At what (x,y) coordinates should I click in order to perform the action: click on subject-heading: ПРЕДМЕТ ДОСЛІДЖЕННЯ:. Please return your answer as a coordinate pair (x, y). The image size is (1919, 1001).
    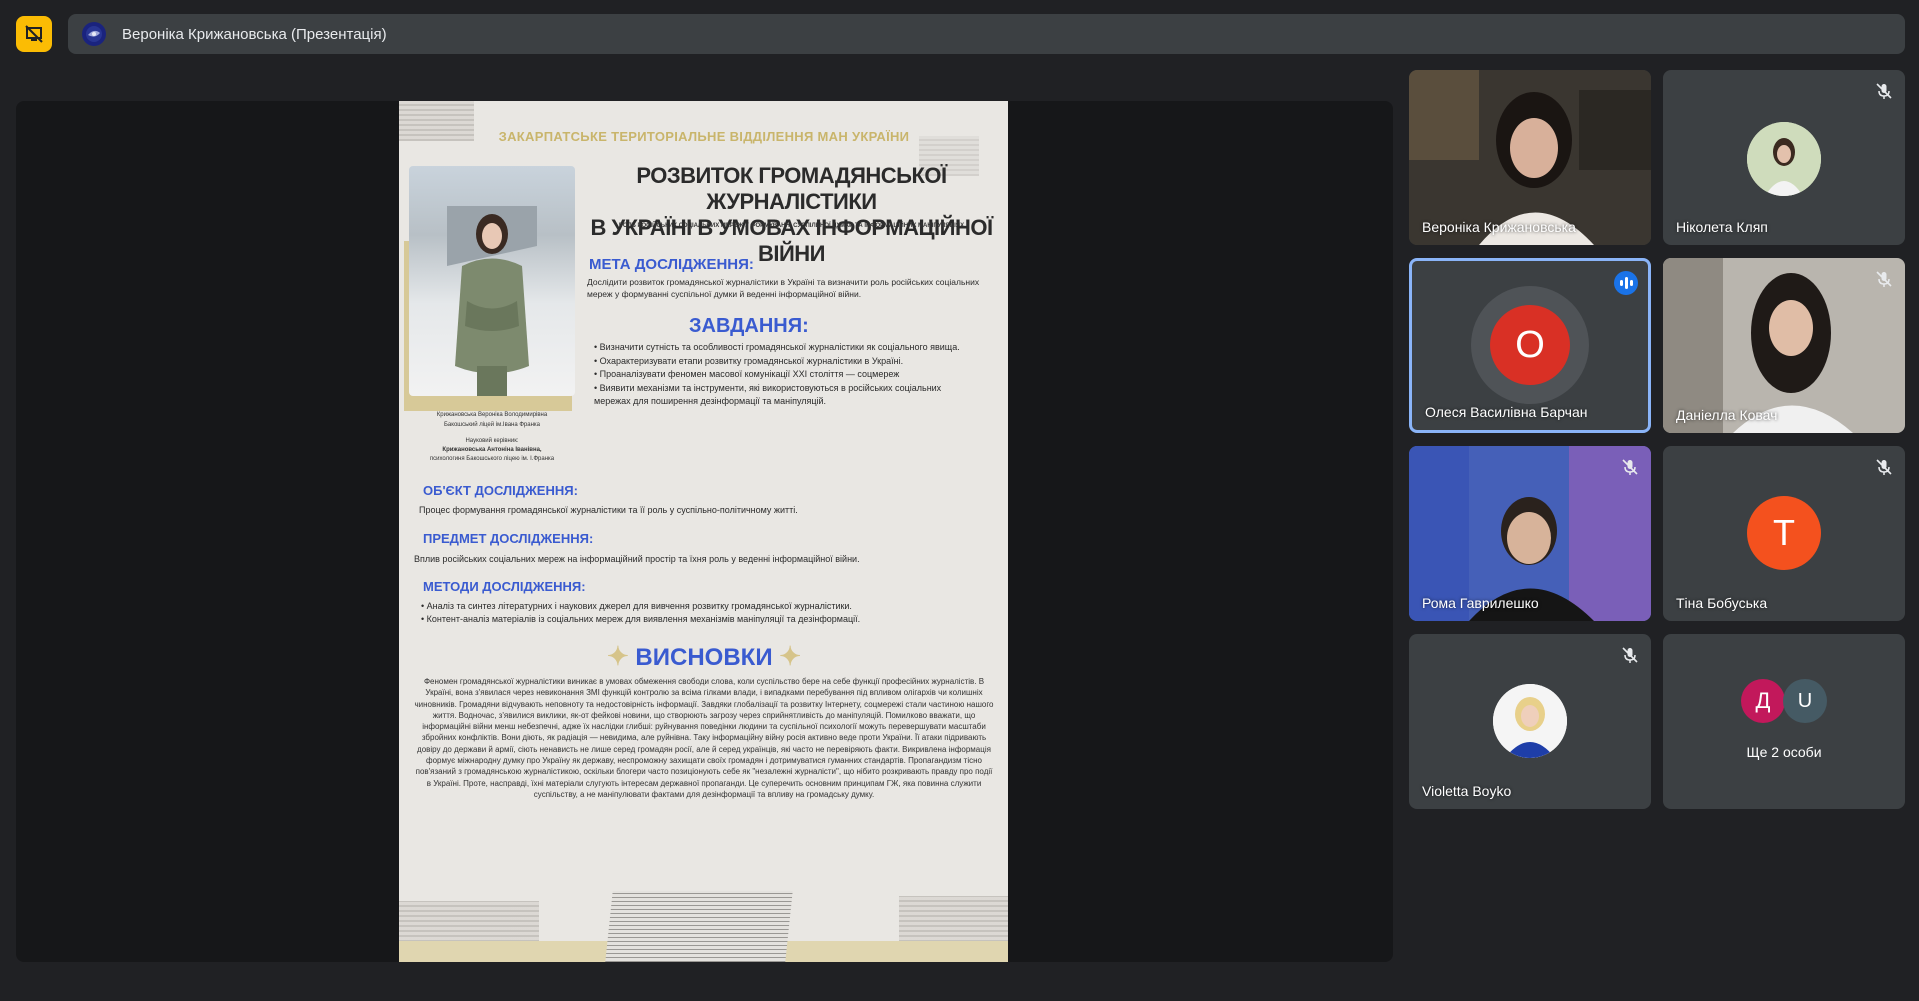
    Looking at the image, I should click on (508, 538).